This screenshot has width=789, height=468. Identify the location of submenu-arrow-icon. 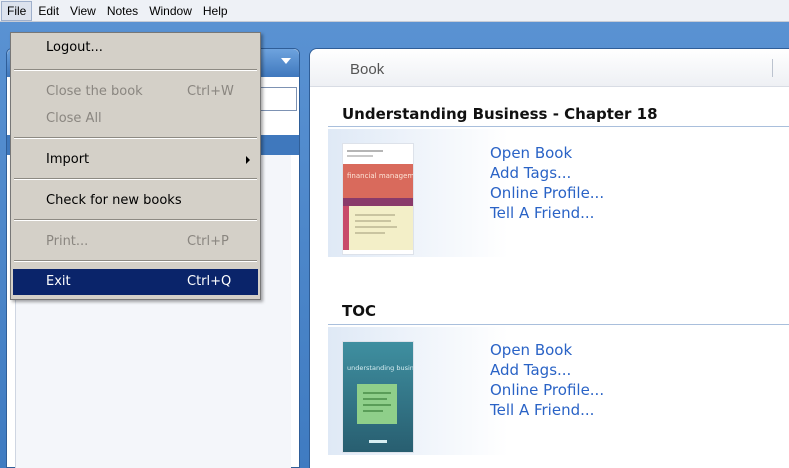
(248, 160).